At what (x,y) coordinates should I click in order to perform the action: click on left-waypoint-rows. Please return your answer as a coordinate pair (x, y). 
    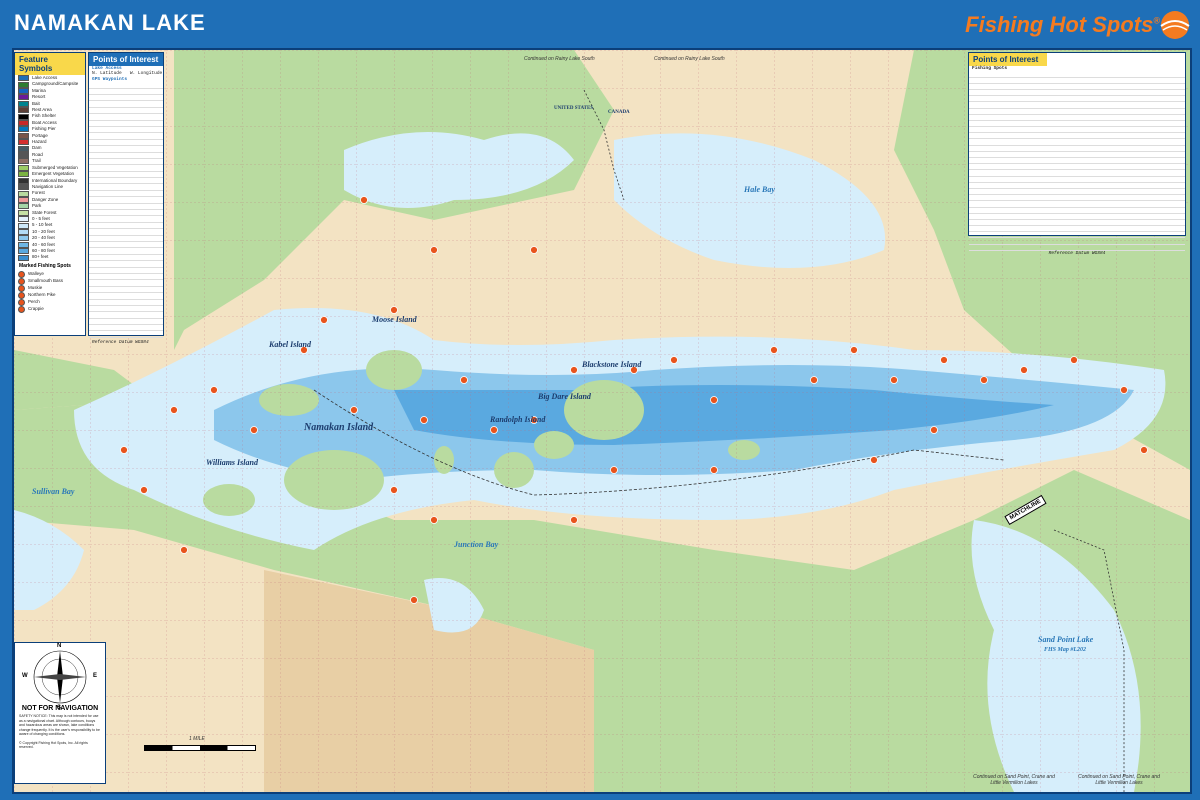
    Looking at the image, I should click on (126, 210).